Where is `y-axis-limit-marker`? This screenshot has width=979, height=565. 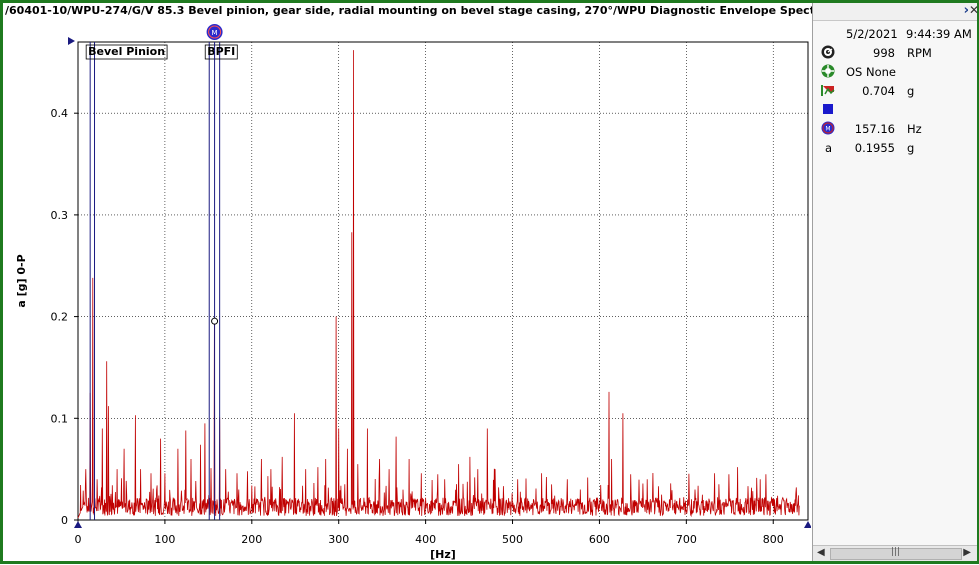
y-axis-limit-marker is located at coordinates (71, 41).